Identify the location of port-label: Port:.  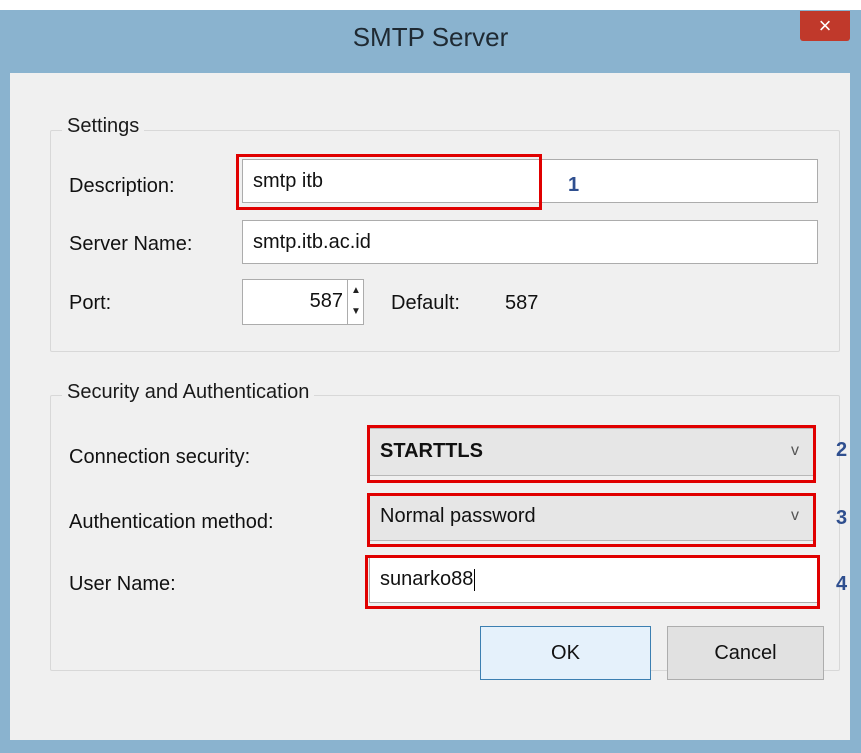
(90, 303).